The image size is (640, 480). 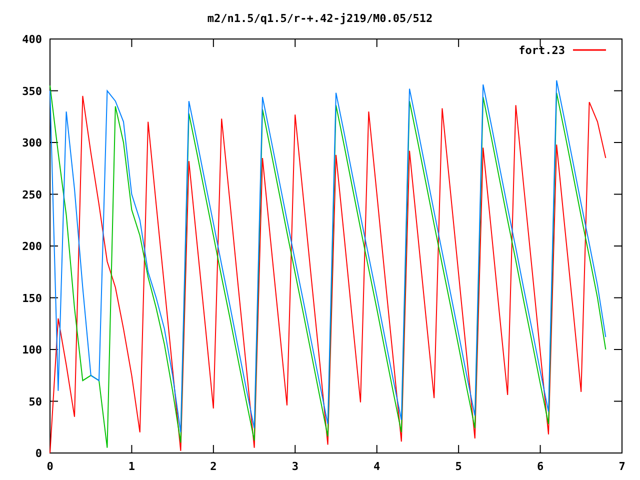 What do you see at coordinates (32, 298) in the screenshot?
I see `y-tick-label: 150` at bounding box center [32, 298].